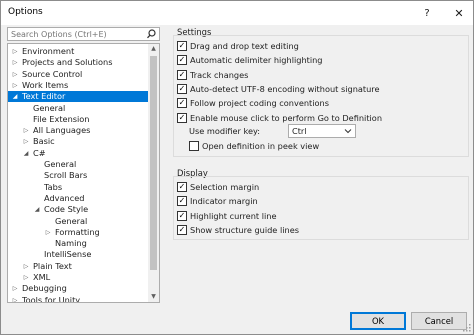  Describe the element at coordinates (322, 131) in the screenshot. I see `modifier-key-select: Ctrl` at that location.